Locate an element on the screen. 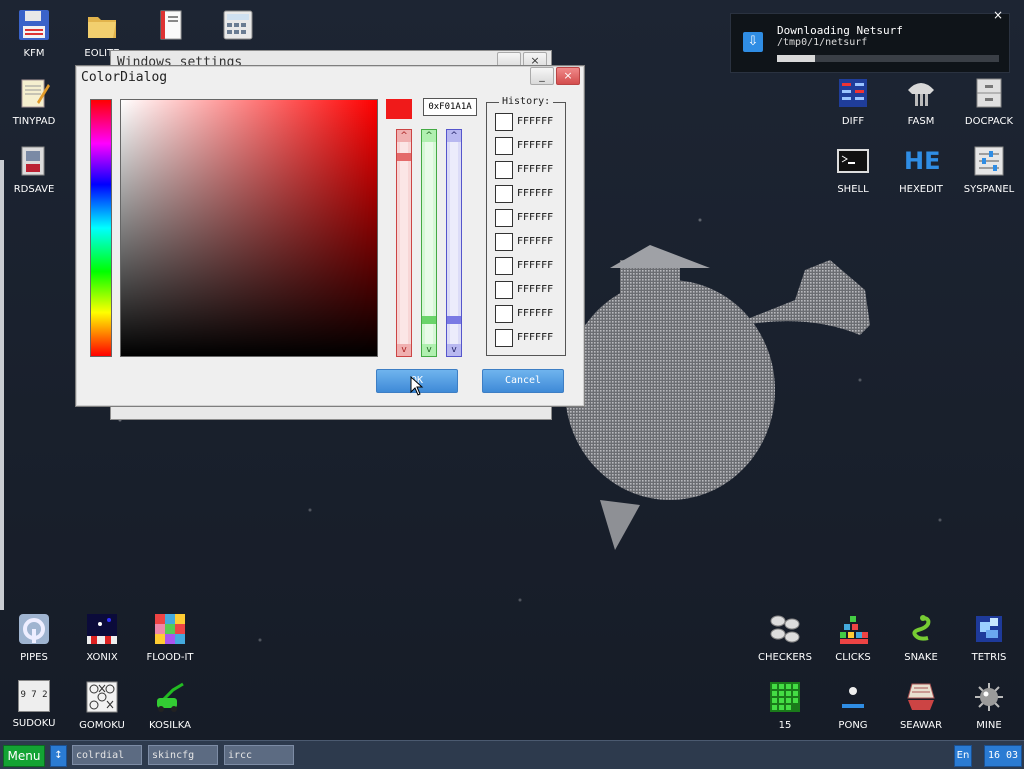 This screenshot has height=769, width=1024. wallpaper-planet is located at coordinates (717, 397).